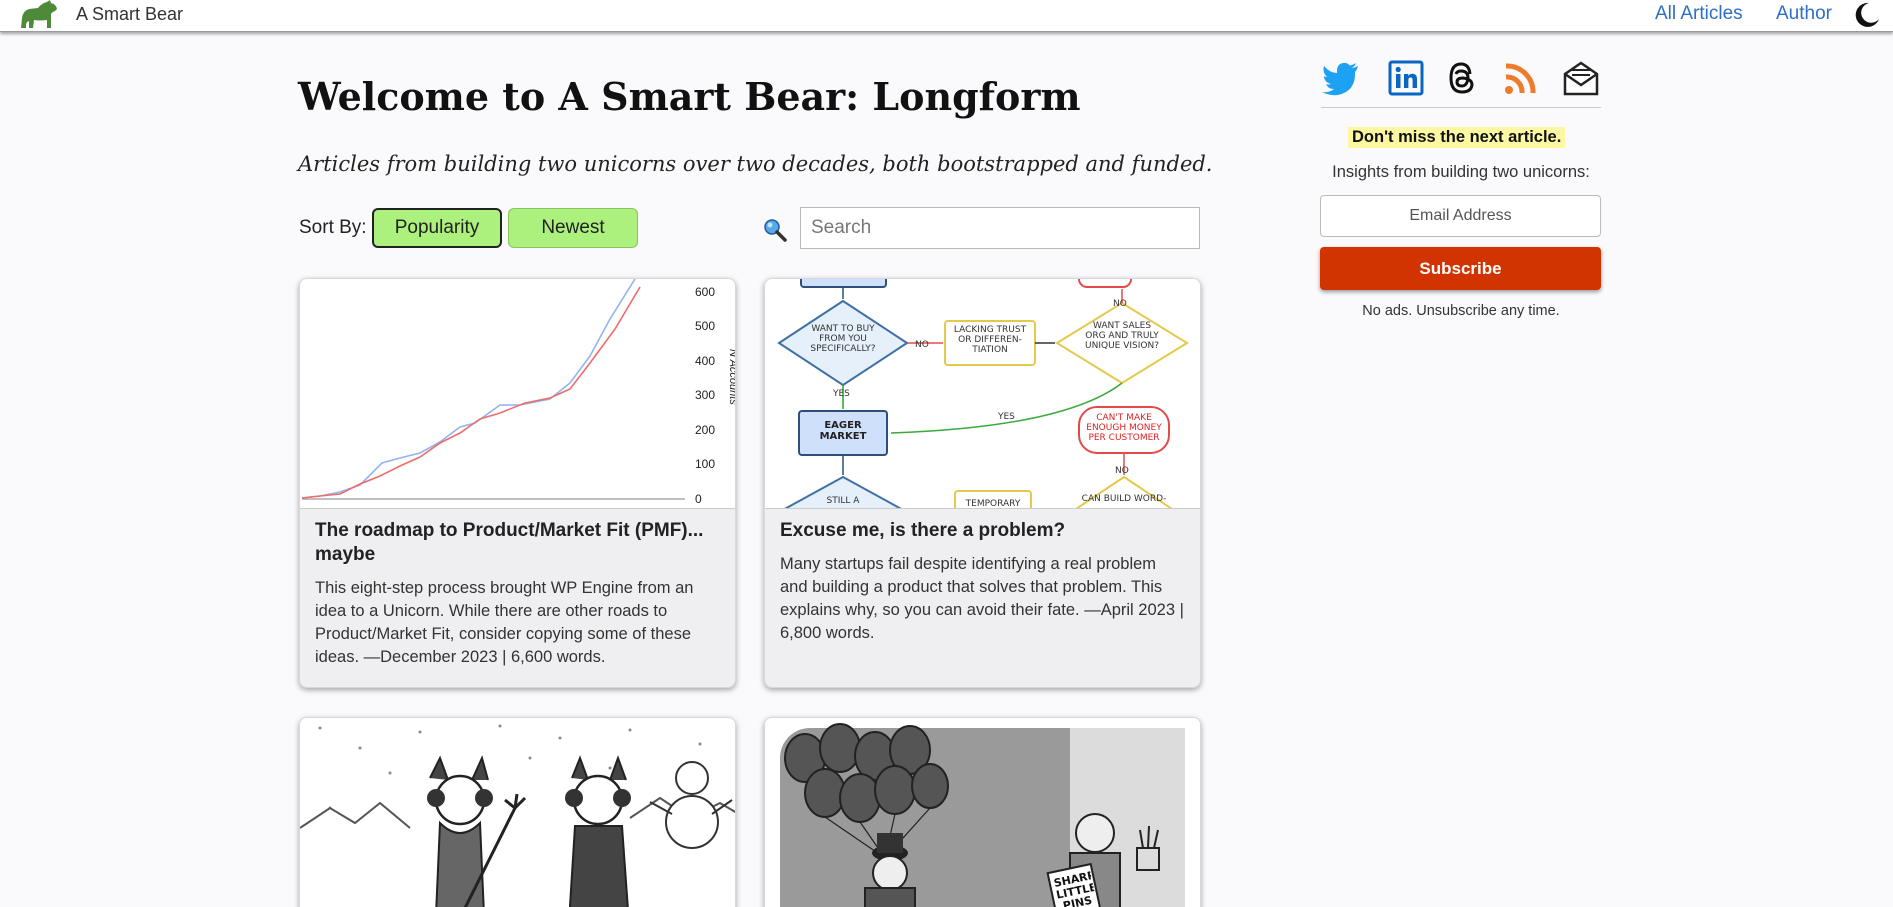 Image resolution: width=1893 pixels, height=907 pixels. I want to click on email-icon, so click(1581, 78).